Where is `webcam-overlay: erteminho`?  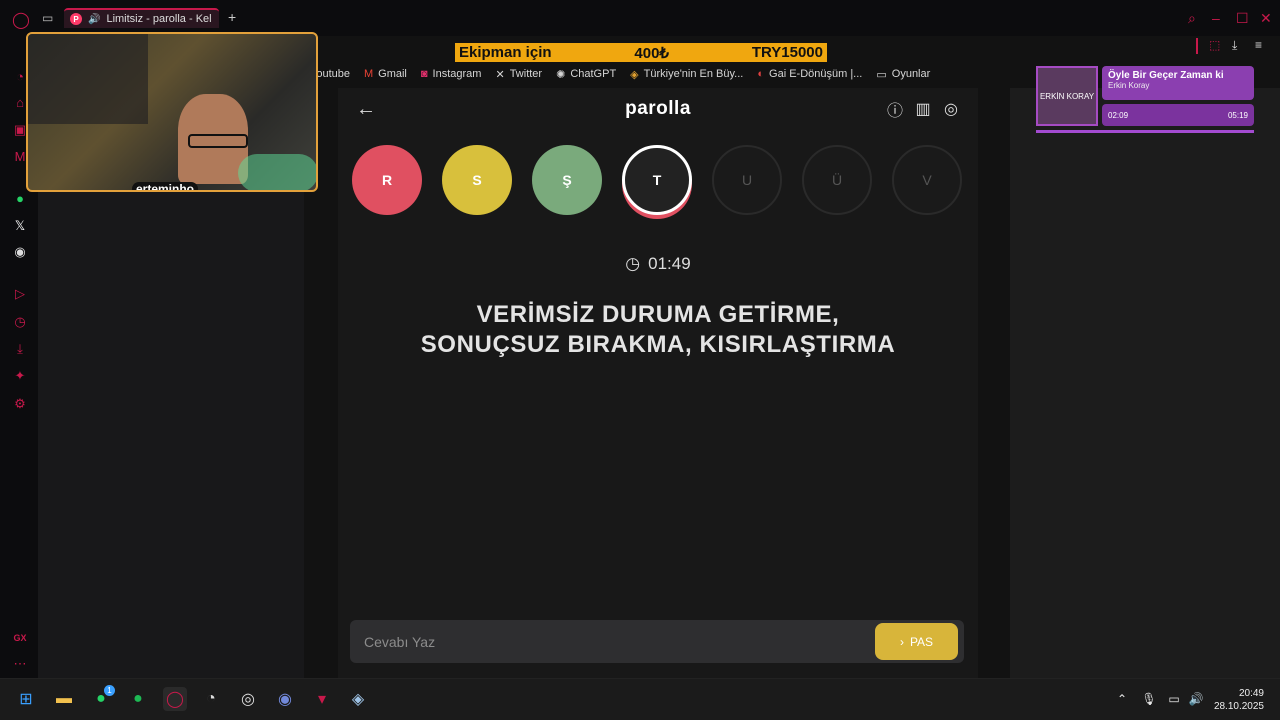 webcam-overlay: erteminho is located at coordinates (172, 112).